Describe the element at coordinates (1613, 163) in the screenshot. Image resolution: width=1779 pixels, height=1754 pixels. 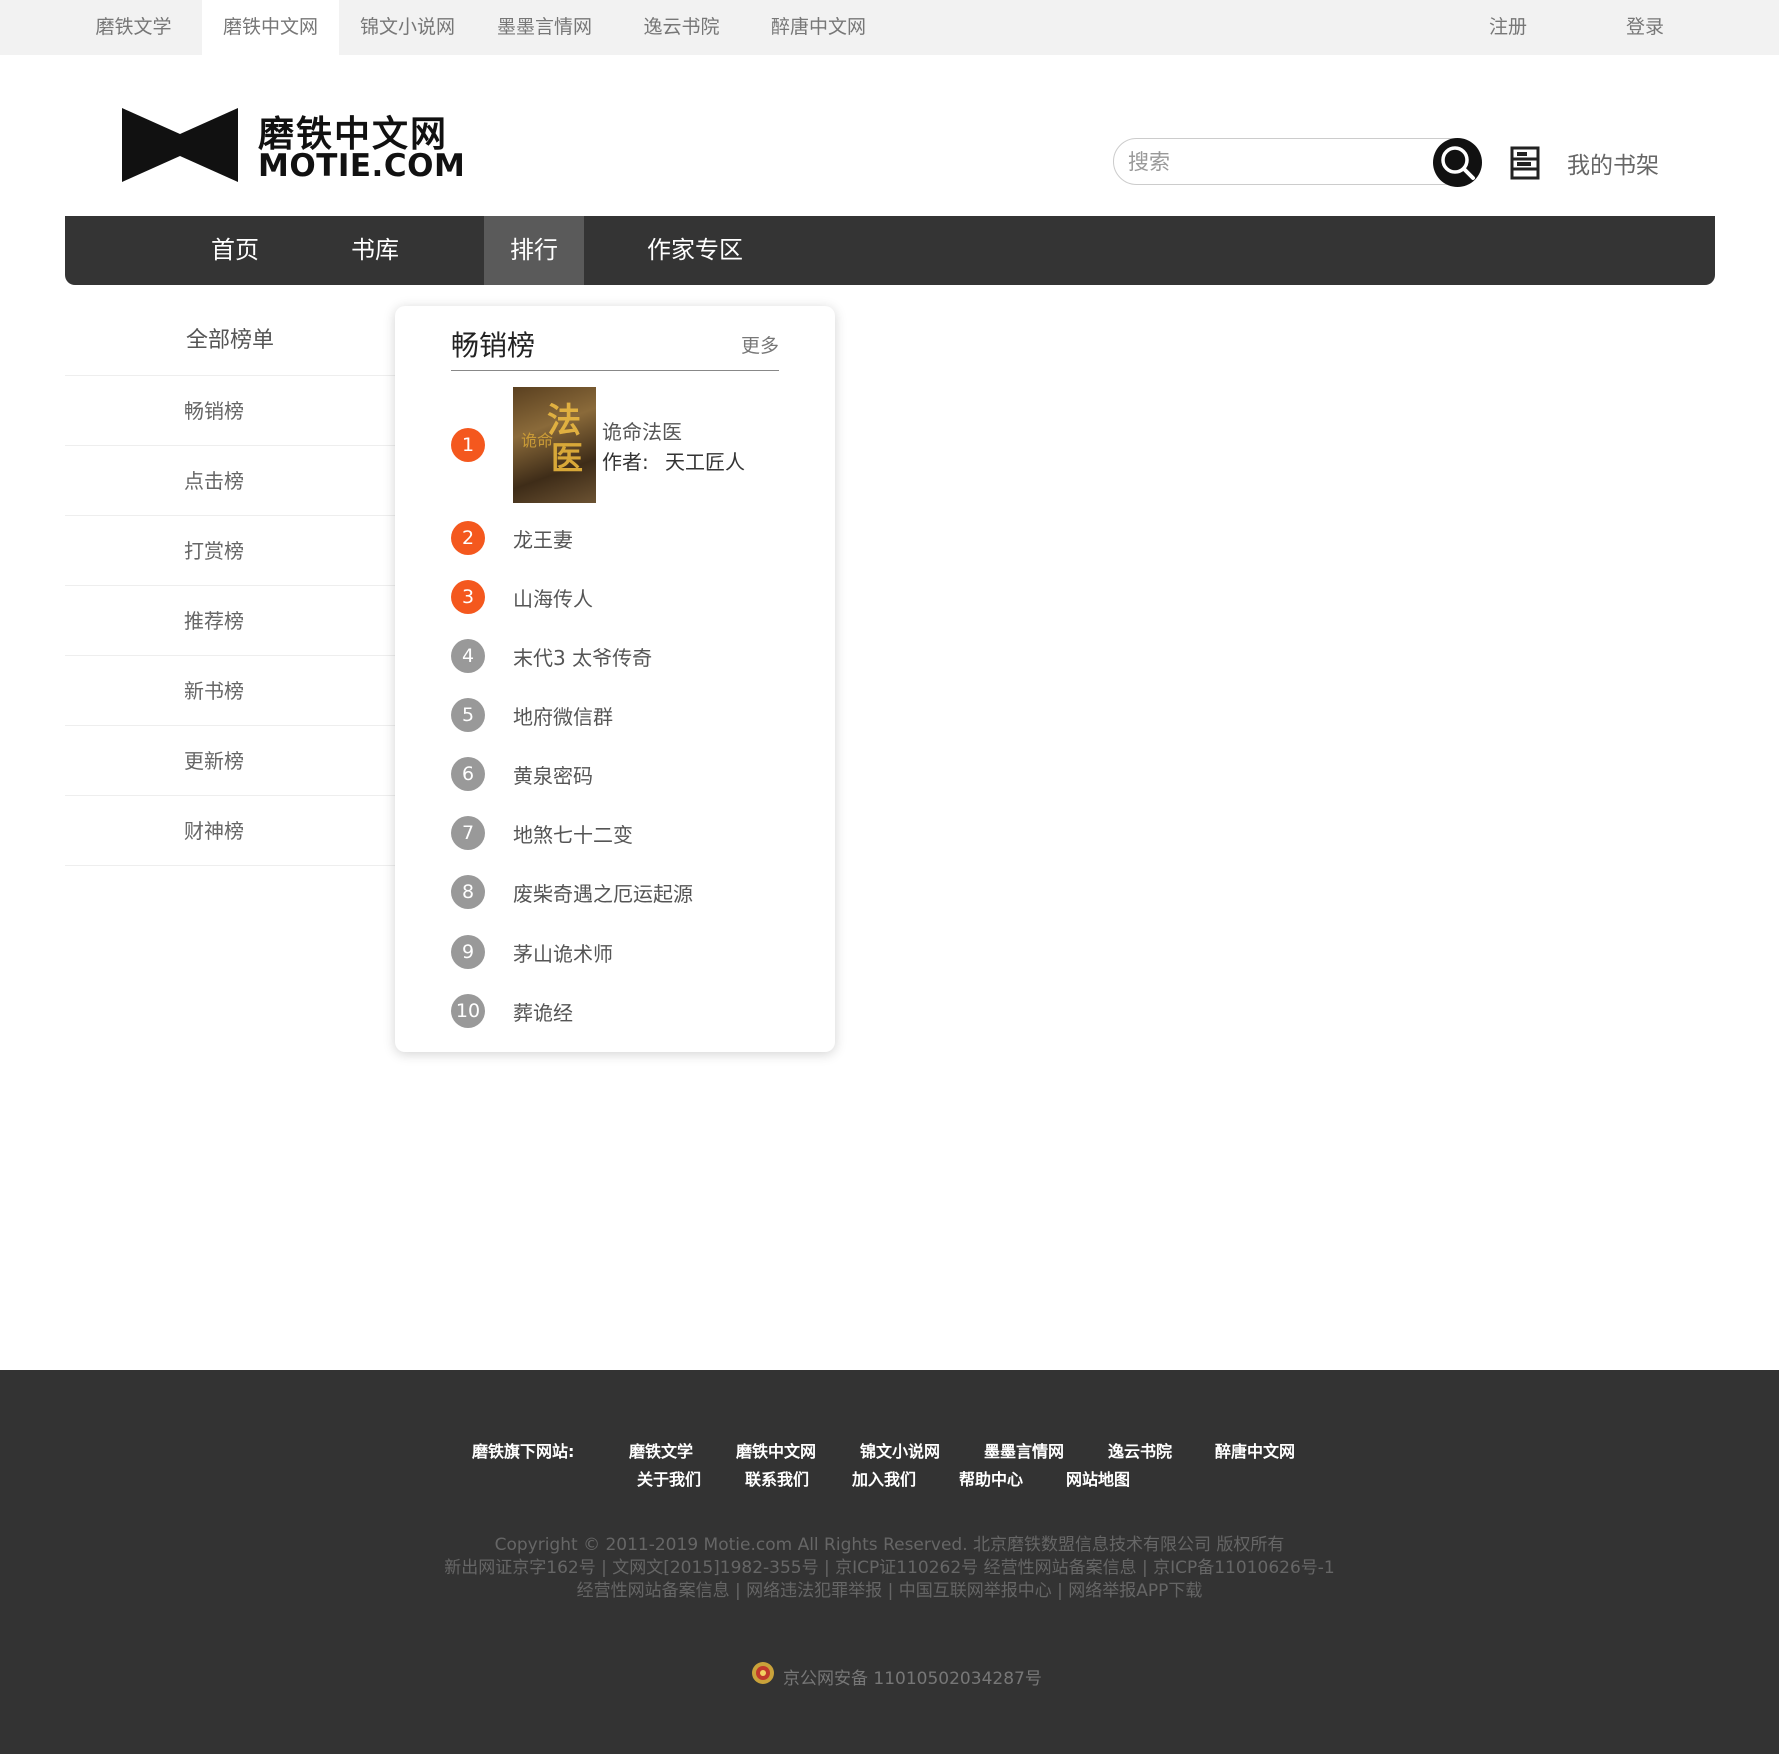
I see `my-bookshelf-link: 我的书架` at that location.